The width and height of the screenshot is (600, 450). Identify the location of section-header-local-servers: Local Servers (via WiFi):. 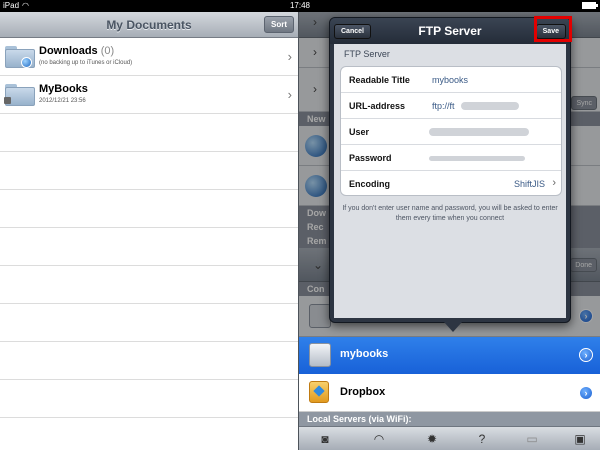
(449, 419).